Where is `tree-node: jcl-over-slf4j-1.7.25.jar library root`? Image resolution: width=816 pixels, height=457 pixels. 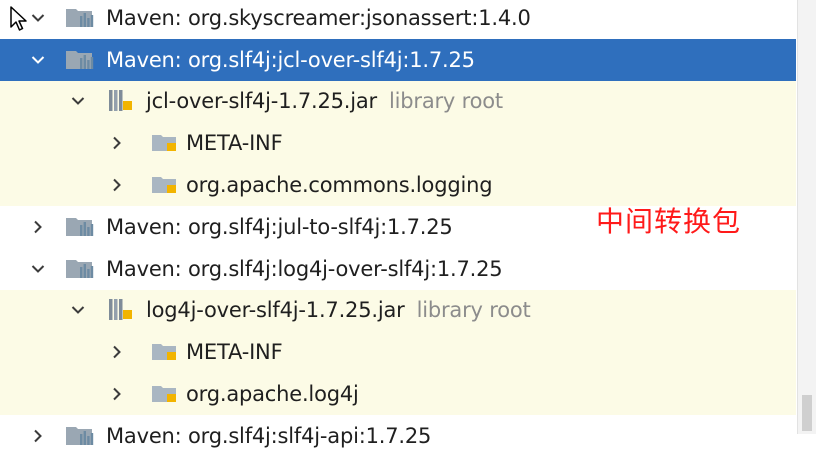 tree-node: jcl-over-slf4j-1.7.25.jar library root is located at coordinates (398, 101).